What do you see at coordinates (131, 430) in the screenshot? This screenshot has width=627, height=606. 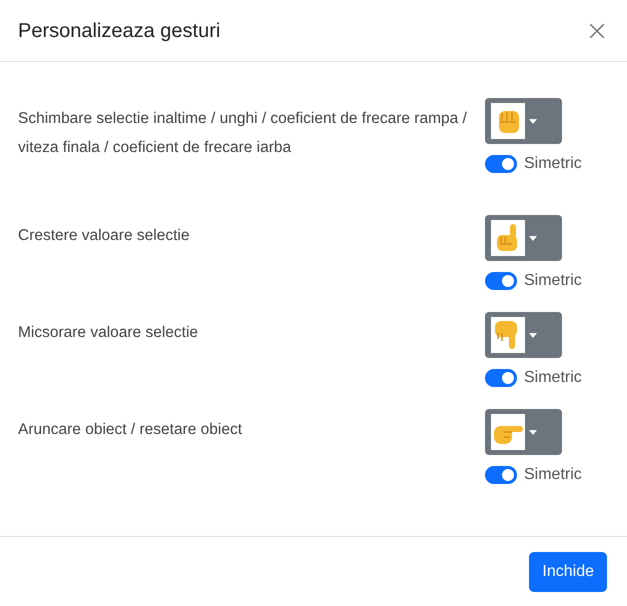 I see `gesture-label: Aruncare obiect / resetare obiect` at bounding box center [131, 430].